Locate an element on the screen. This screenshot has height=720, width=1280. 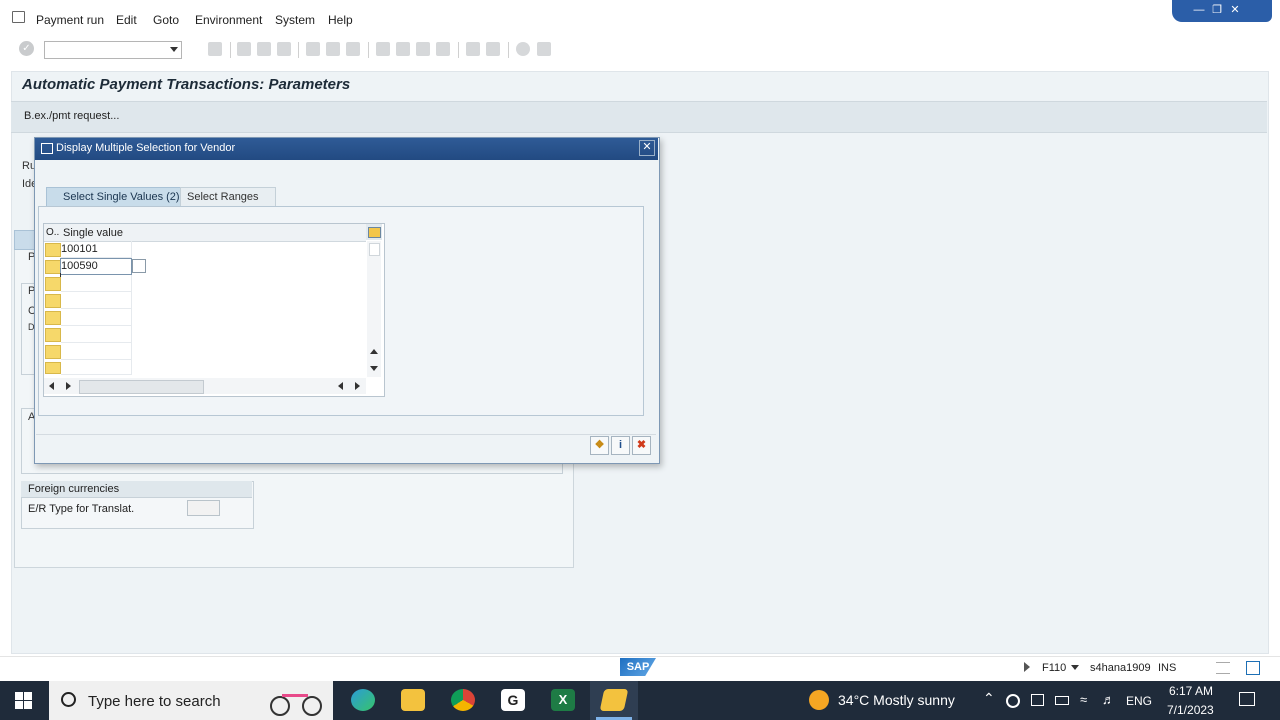
edge-icon is located at coordinates (363, 700).